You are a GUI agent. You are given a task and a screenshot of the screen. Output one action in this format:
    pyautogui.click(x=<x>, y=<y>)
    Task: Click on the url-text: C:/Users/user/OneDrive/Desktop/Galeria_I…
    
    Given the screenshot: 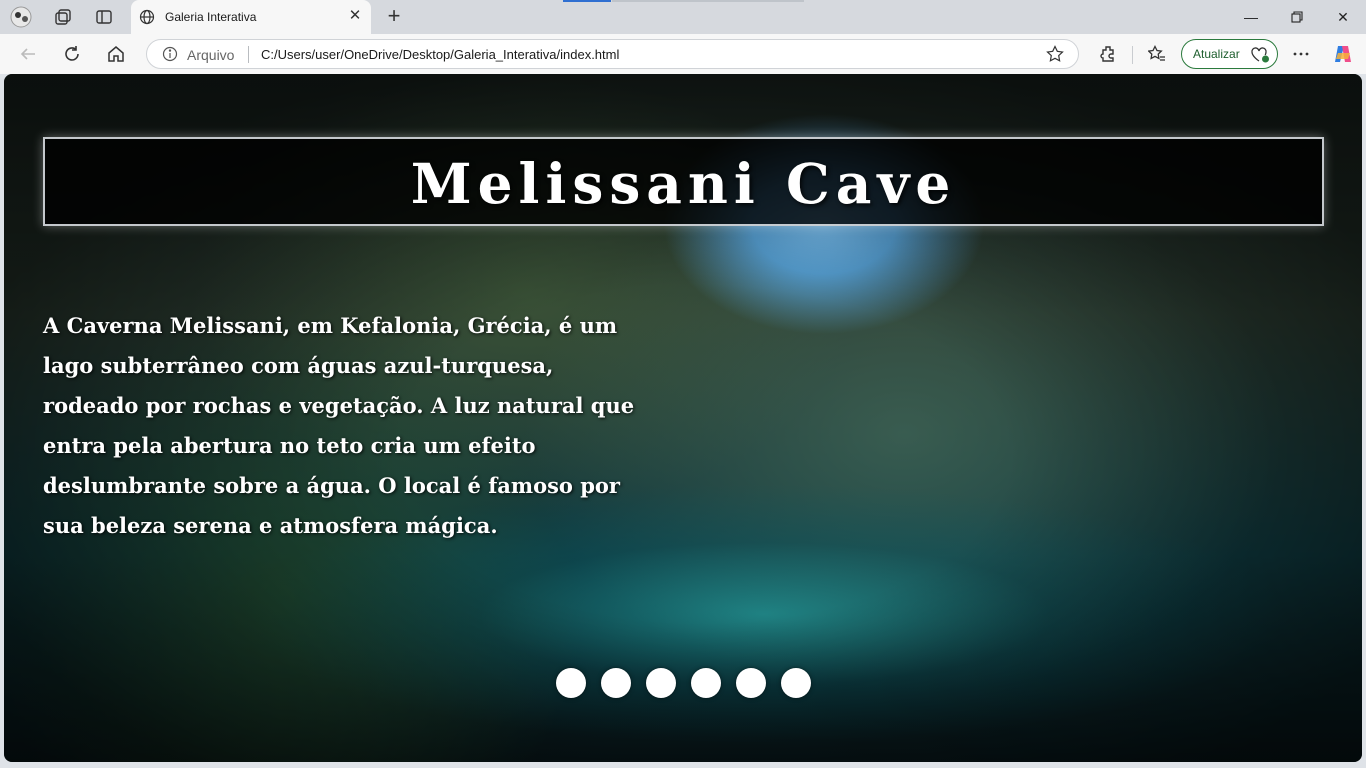 What is the action you would take?
    pyautogui.click(x=440, y=54)
    